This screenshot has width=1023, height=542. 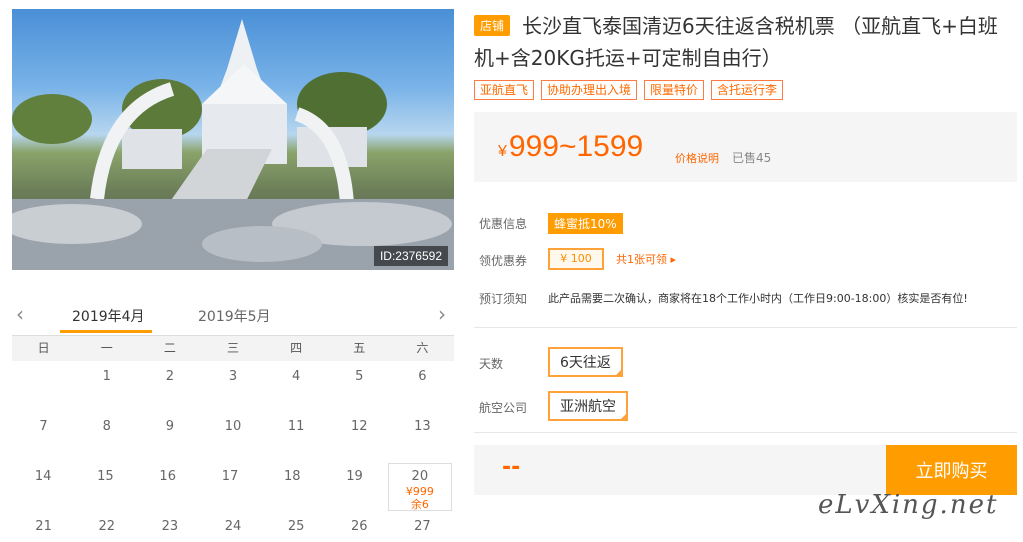 I want to click on weekday: 六, so click(x=422, y=348).